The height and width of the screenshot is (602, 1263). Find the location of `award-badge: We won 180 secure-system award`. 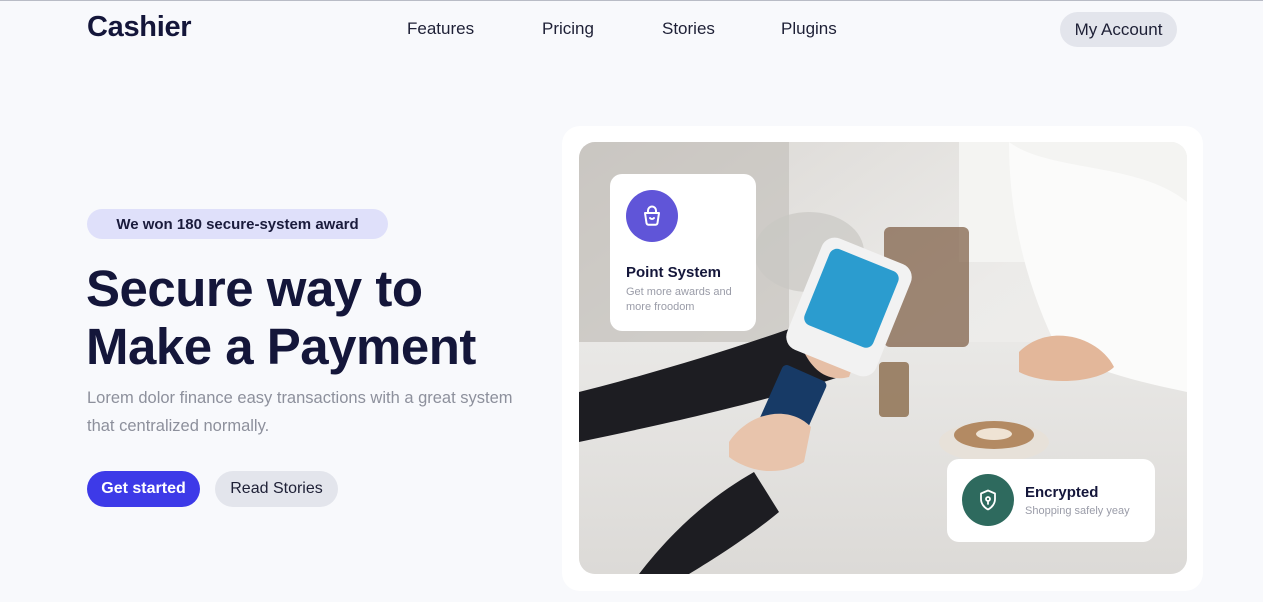

award-badge: We won 180 secure-system award is located at coordinates (237, 224).